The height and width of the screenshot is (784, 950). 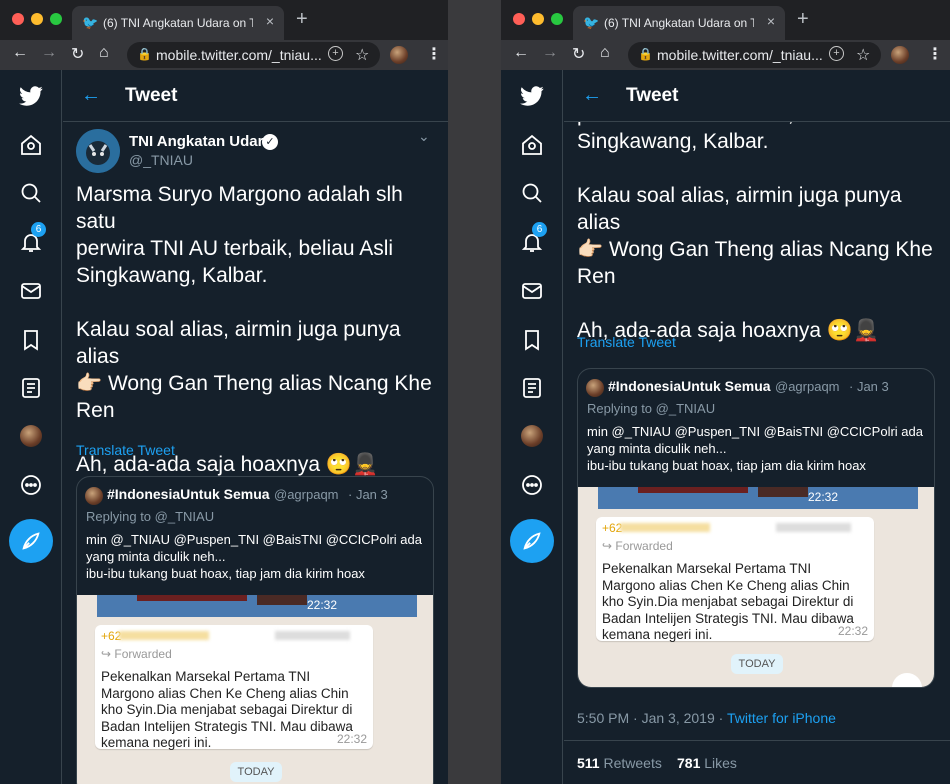 What do you see at coordinates (98, 151) in the screenshot?
I see `author-avatar` at bounding box center [98, 151].